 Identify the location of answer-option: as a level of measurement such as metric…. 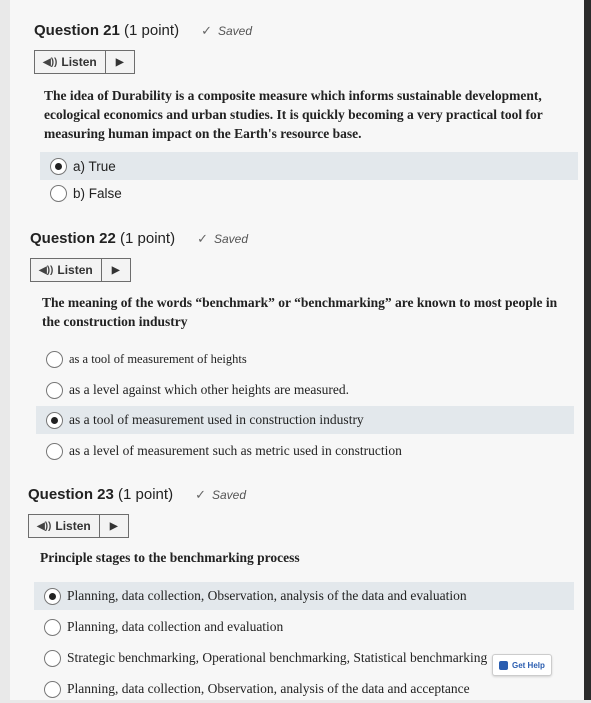
(305, 451).